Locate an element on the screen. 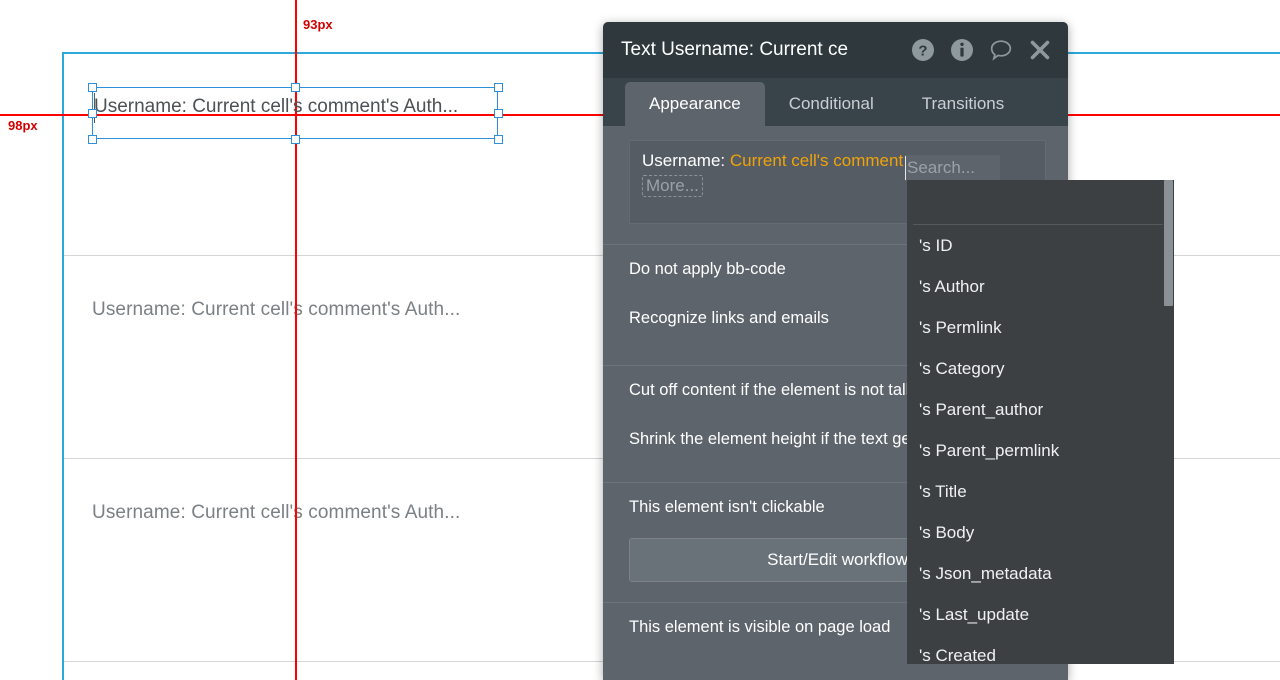 The height and width of the screenshot is (680, 1280). resize-handle-ne is located at coordinates (498, 87).